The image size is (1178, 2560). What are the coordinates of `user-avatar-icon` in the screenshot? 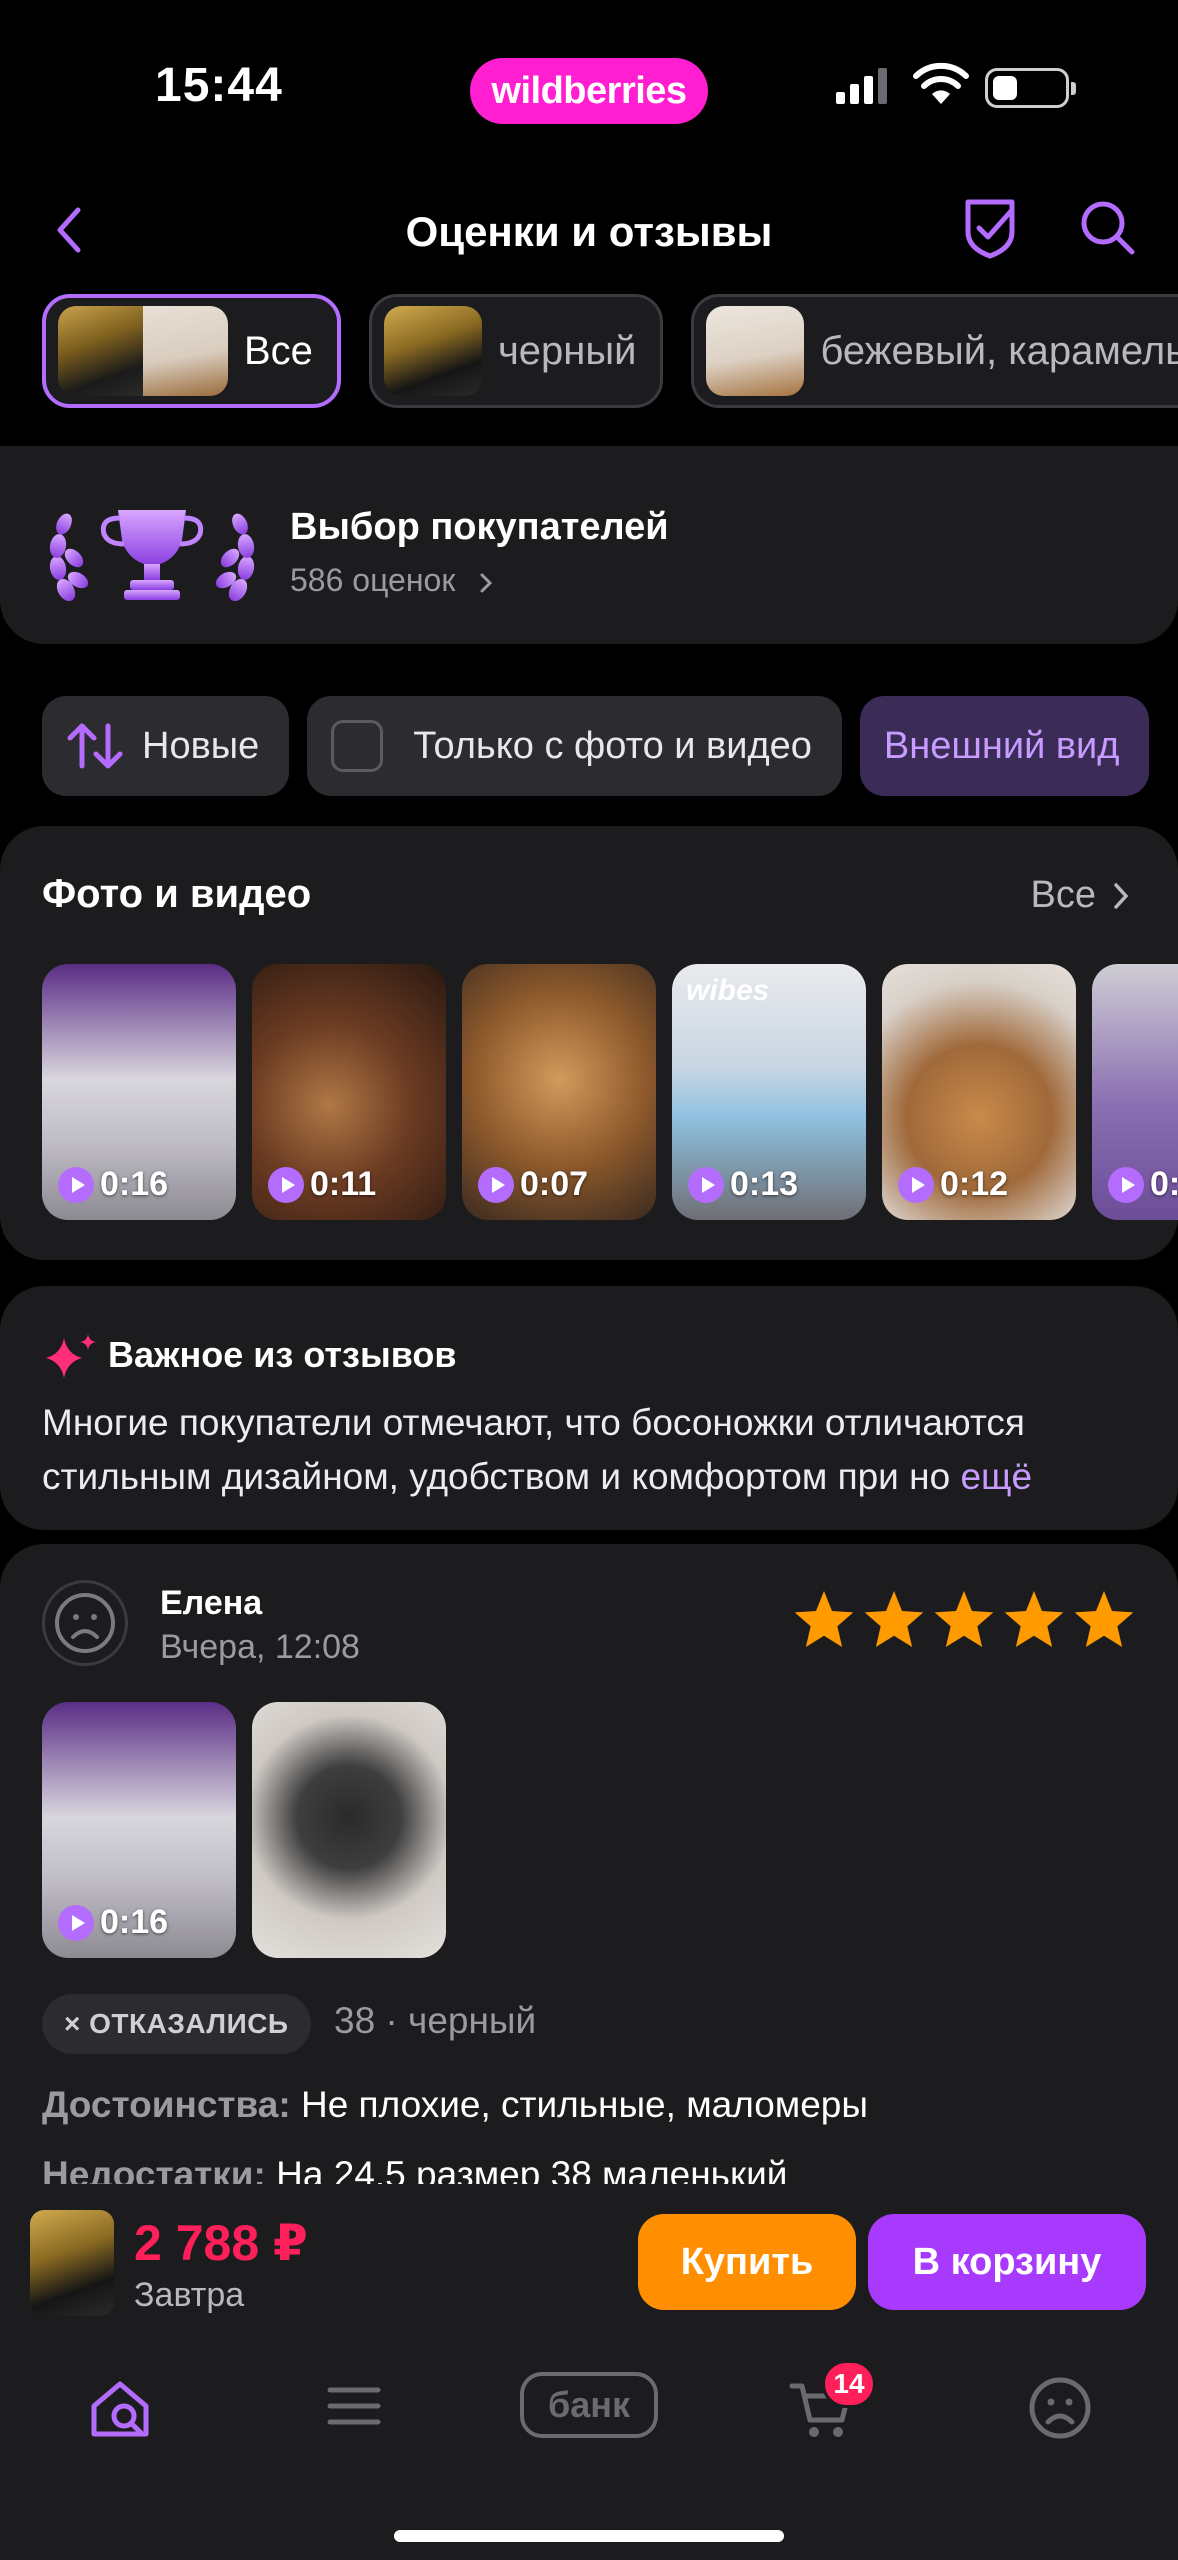 It's located at (85, 1623).